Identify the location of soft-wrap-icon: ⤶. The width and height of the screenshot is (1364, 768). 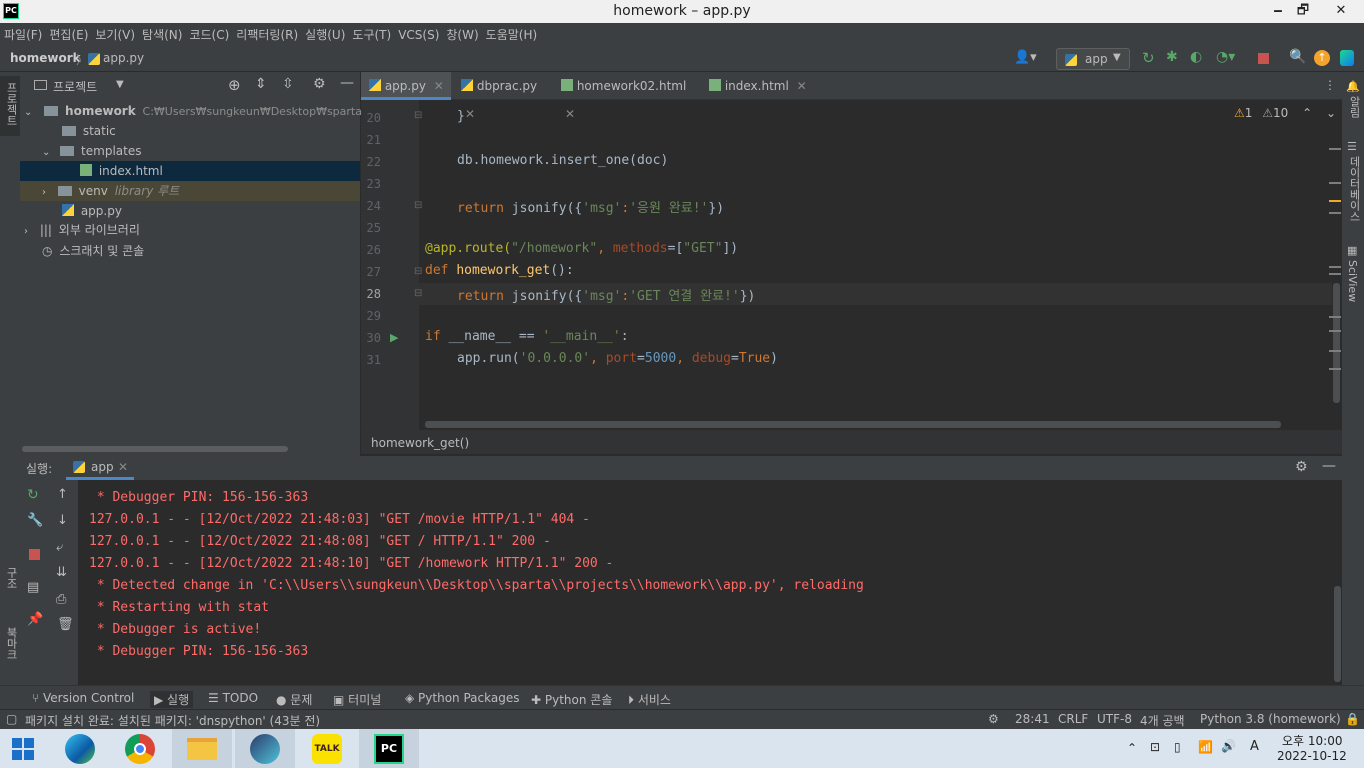
(59, 547).